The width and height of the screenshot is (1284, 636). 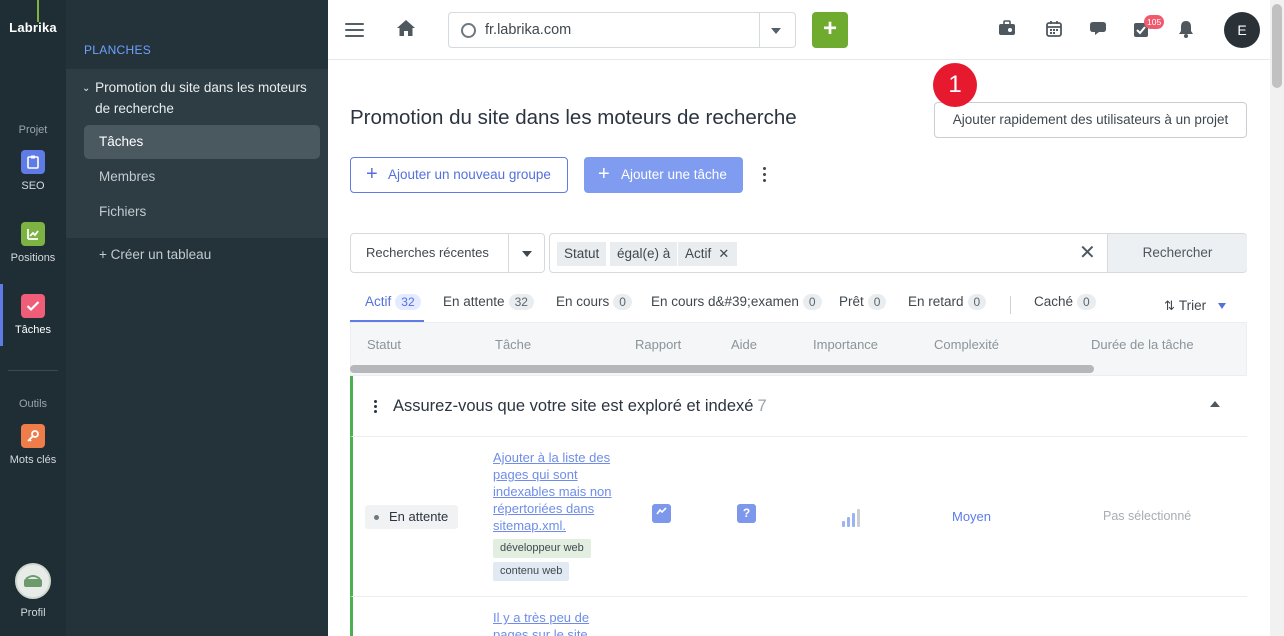 What do you see at coordinates (513, 344) in the screenshot?
I see `column-header-tache: Tâche` at bounding box center [513, 344].